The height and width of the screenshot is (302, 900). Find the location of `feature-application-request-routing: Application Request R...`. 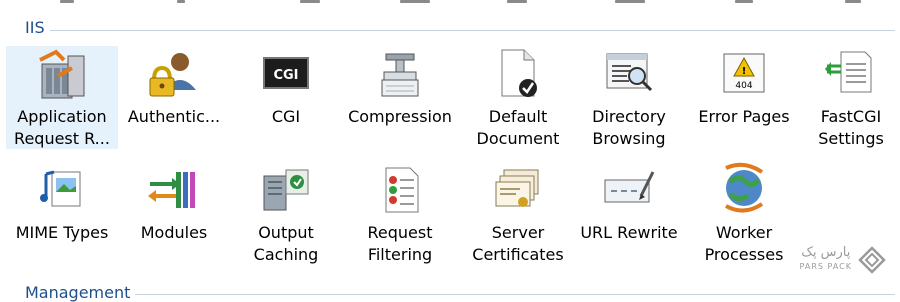

feature-application-request-routing: Application Request R... is located at coordinates (62, 97).